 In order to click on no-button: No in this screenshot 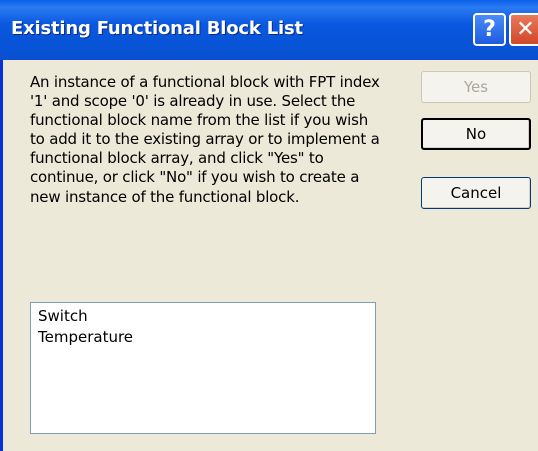, I will do `click(476, 134)`.